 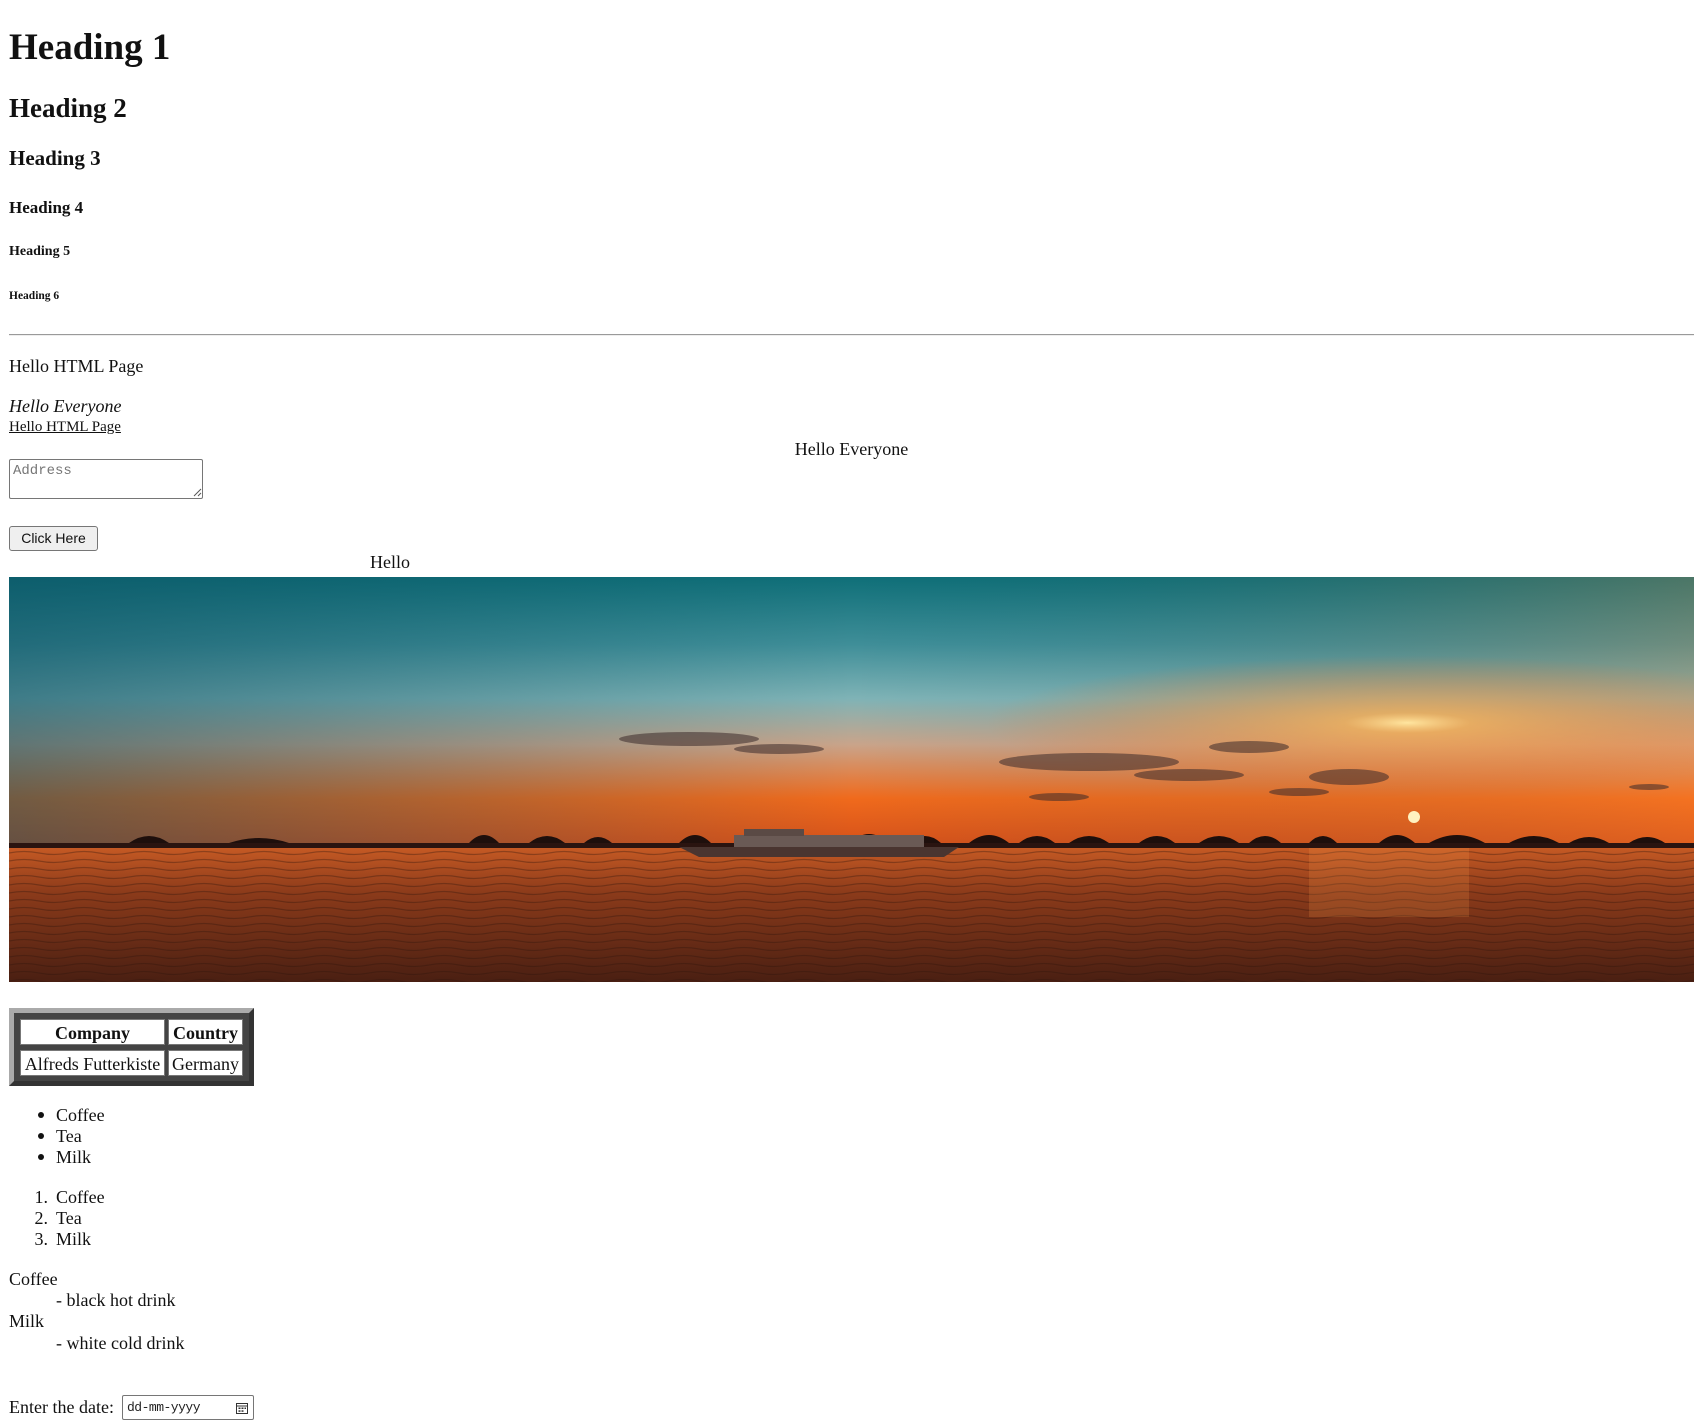 What do you see at coordinates (92, 1063) in the screenshot?
I see `table-cell-company: Alfreds Futterkiste` at bounding box center [92, 1063].